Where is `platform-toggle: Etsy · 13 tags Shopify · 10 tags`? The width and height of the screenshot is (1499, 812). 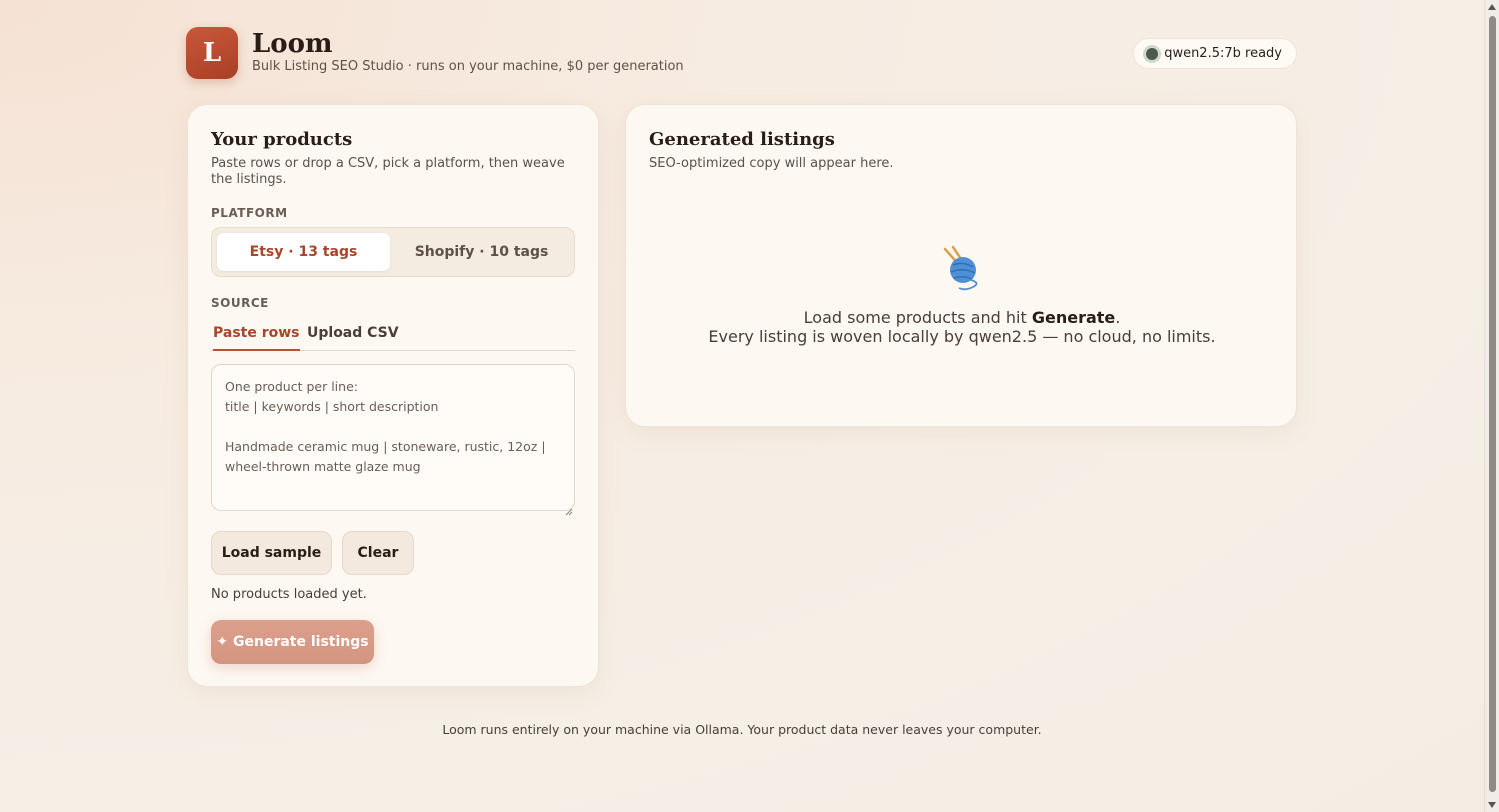 platform-toggle: Etsy · 13 tags Shopify · 10 tags is located at coordinates (393, 252).